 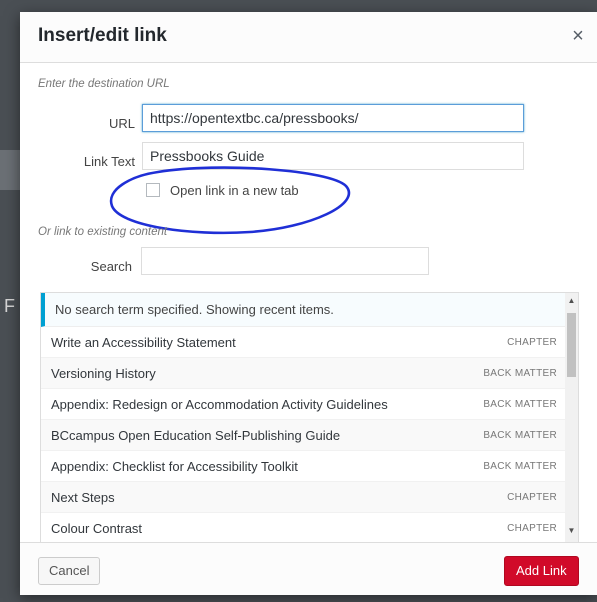 I want to click on search-label: Search, so click(x=111, y=266).